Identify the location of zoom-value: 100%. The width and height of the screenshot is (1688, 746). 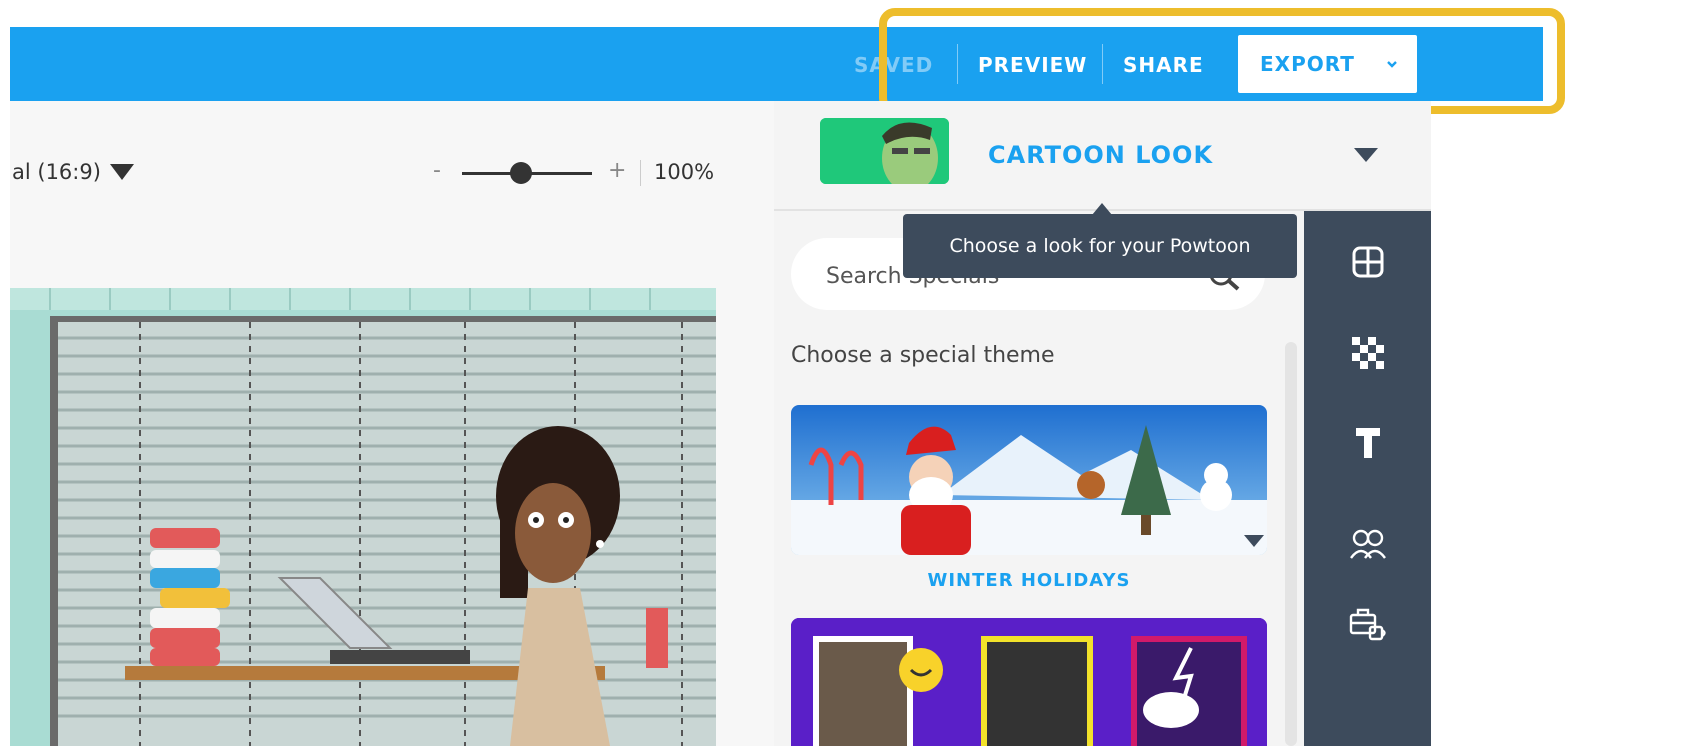
(684, 172).